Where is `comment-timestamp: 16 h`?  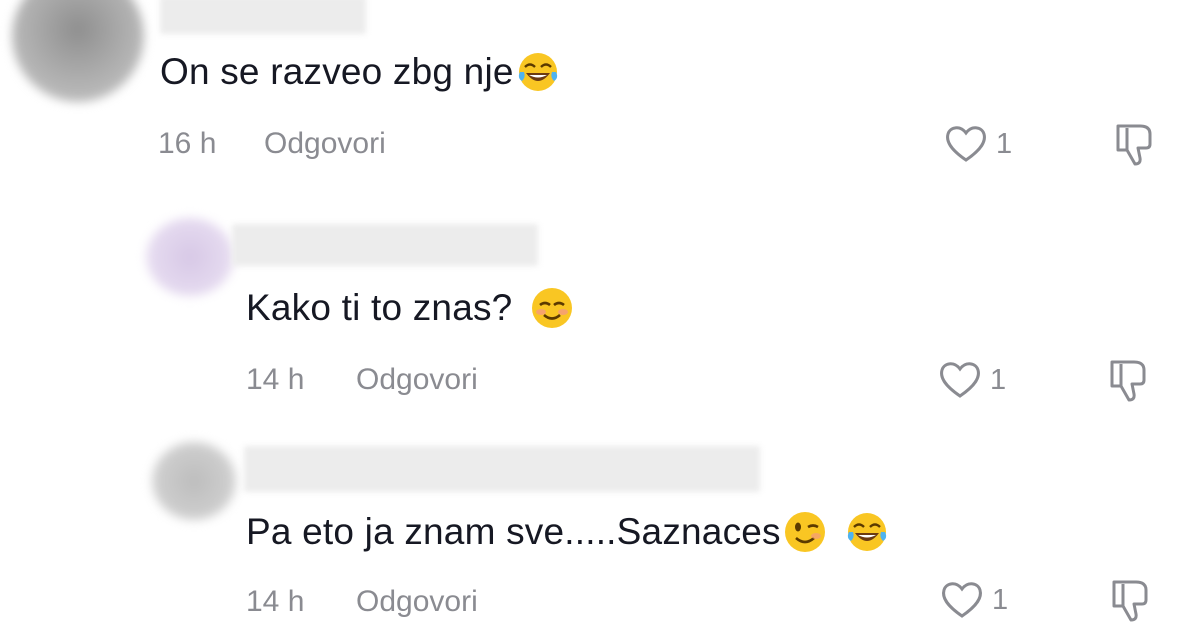
comment-timestamp: 16 h is located at coordinates (187, 143).